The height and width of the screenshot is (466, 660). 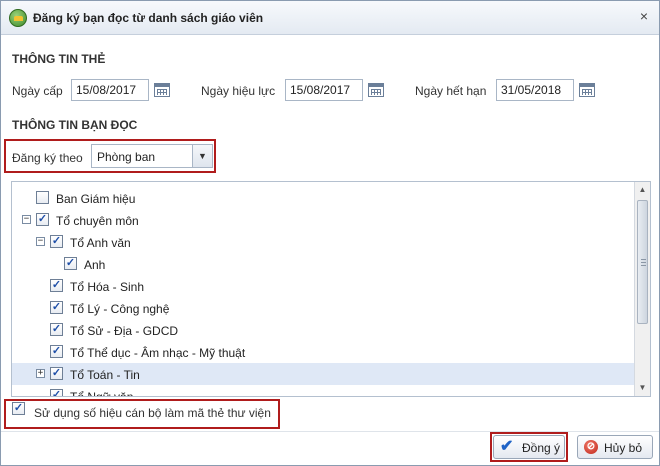 I want to click on cancel-button: ⊘ Hủy bỏ, so click(x=615, y=447).